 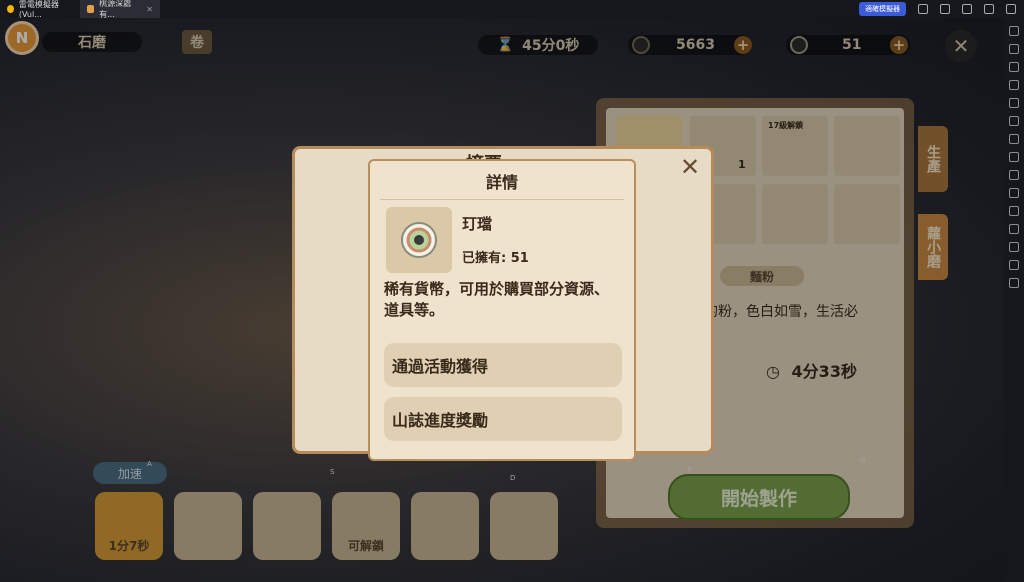 What do you see at coordinates (477, 224) in the screenshot?
I see `item-name: 玎璫` at bounding box center [477, 224].